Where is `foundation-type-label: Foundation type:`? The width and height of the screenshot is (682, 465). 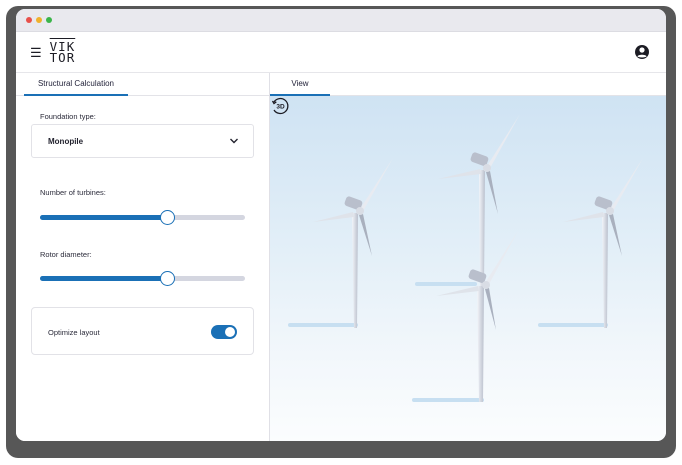 foundation-type-label: Foundation type: is located at coordinates (68, 116).